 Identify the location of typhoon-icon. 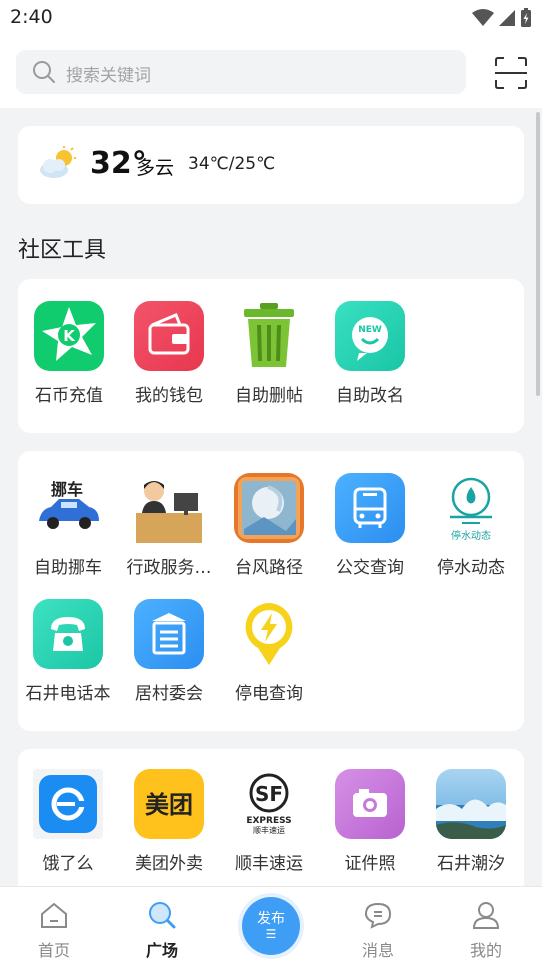
(269, 508).